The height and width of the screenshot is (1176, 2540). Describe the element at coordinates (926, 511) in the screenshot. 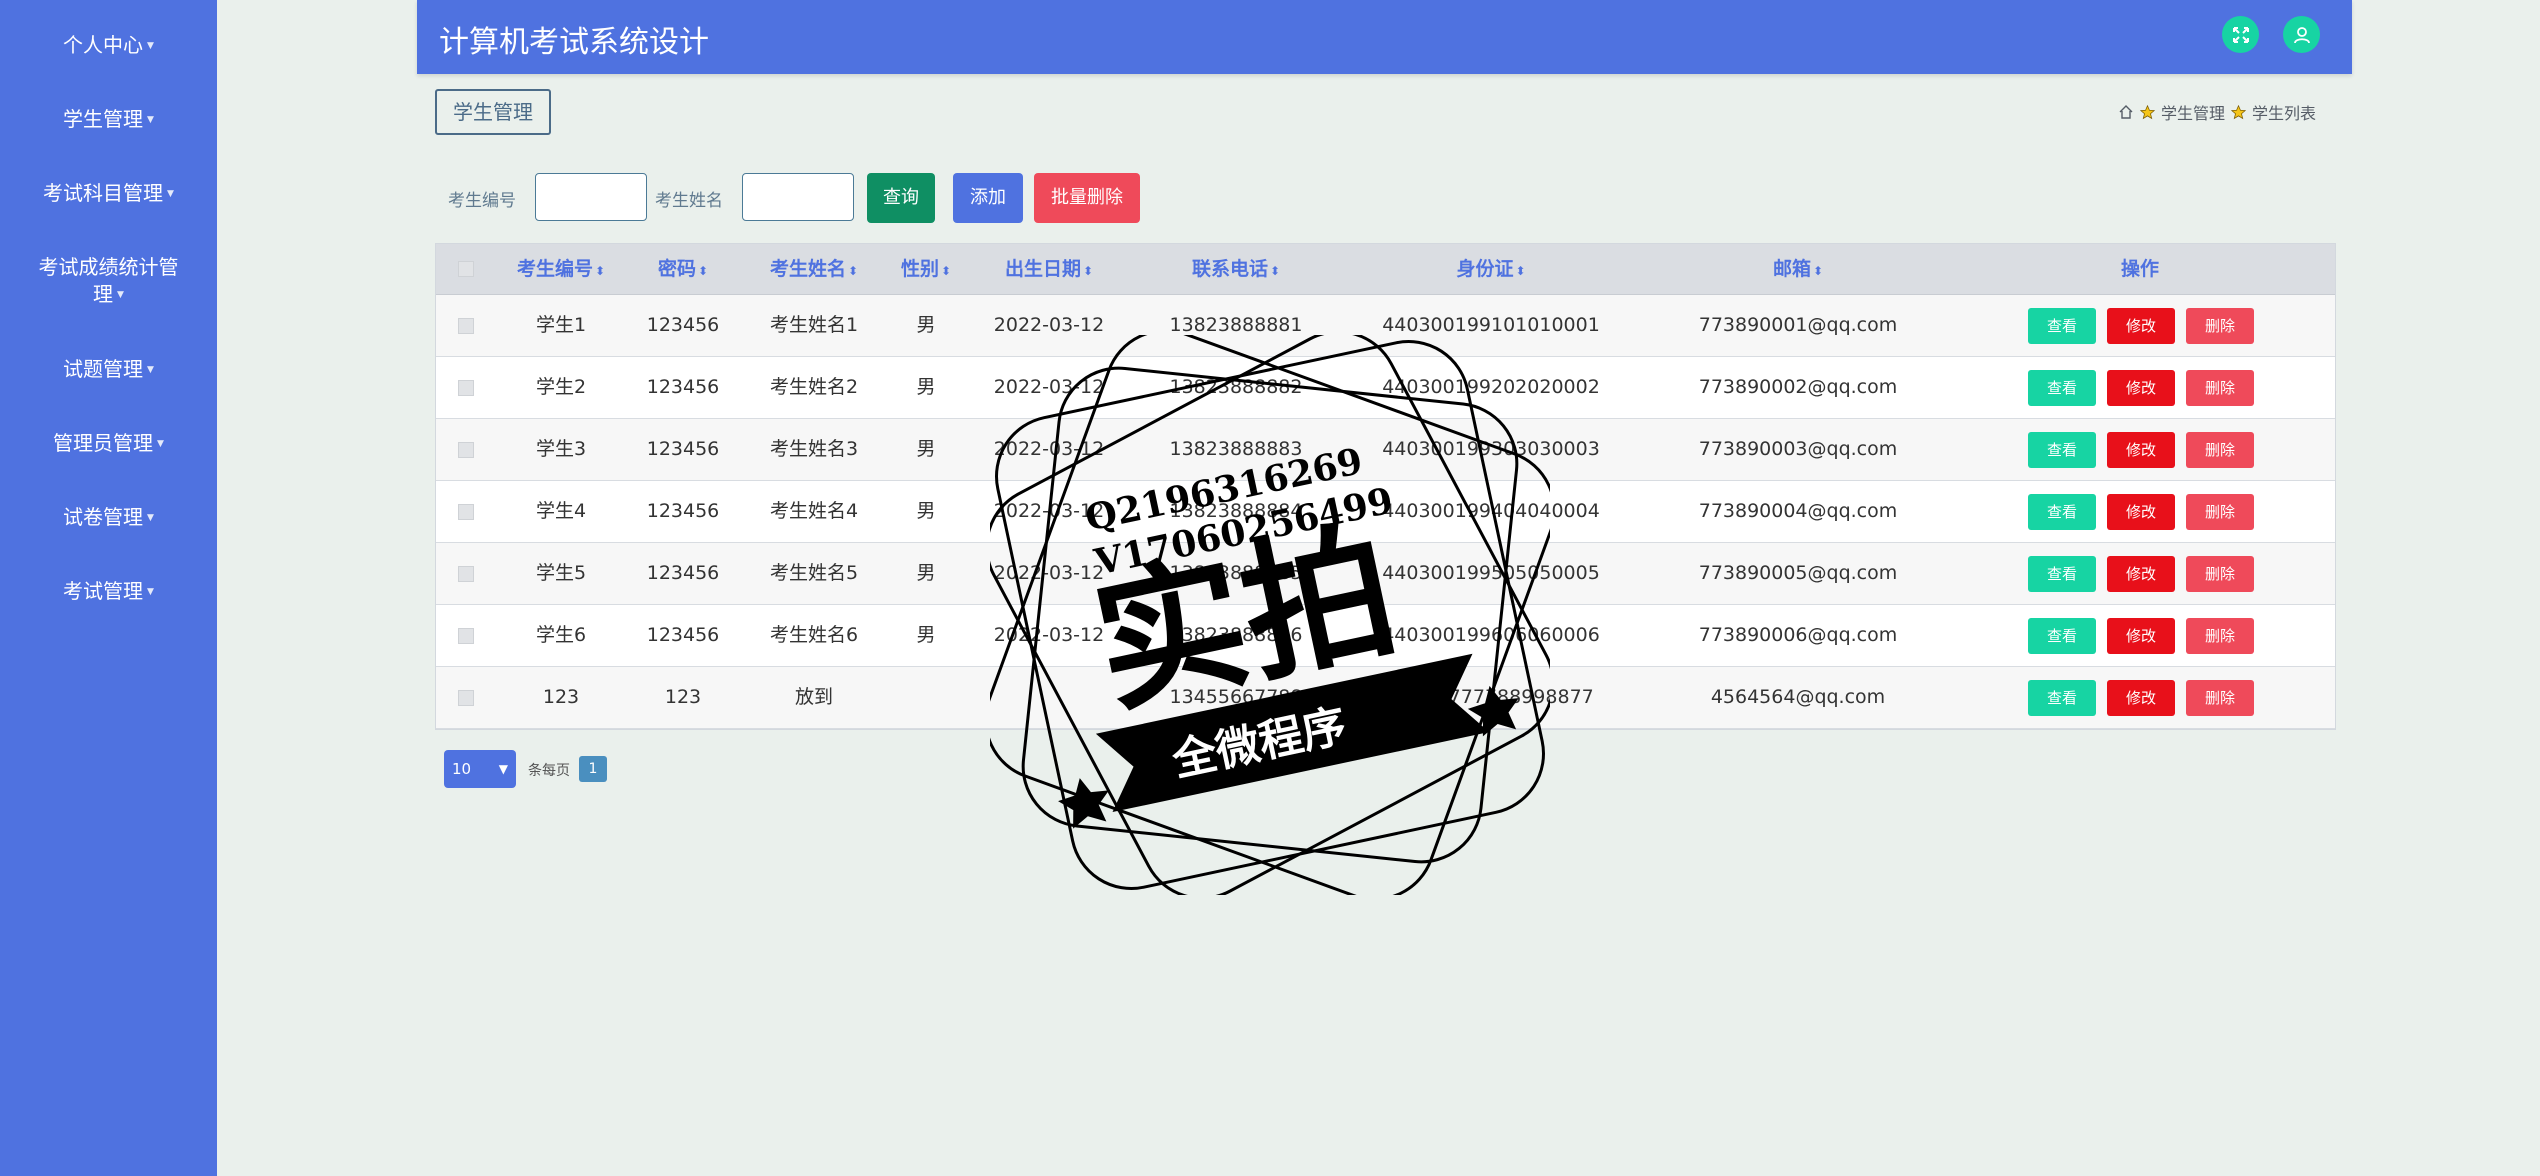

I see `cell-gender: 男` at that location.